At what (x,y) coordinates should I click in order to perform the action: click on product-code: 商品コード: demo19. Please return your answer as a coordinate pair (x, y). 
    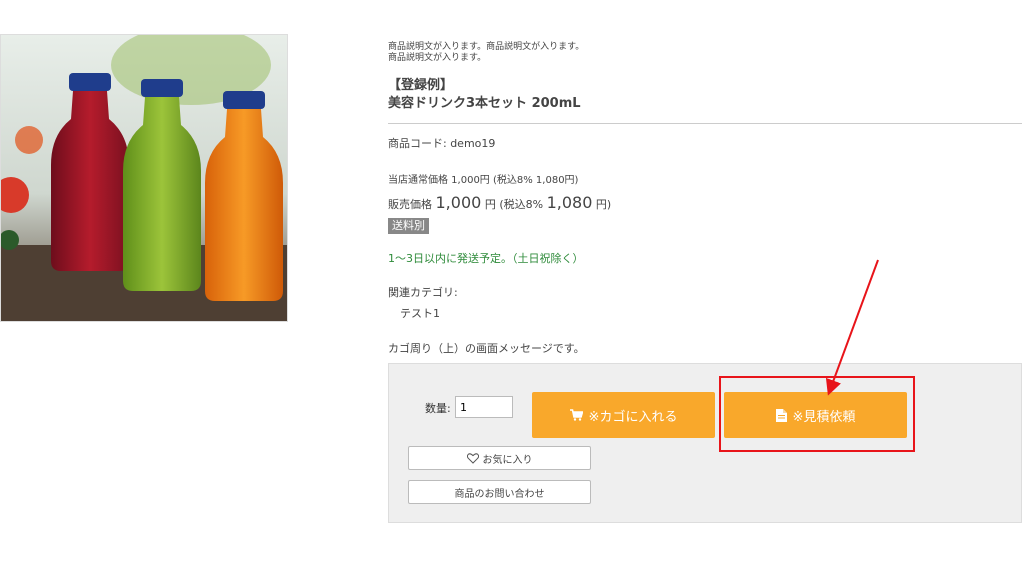
    Looking at the image, I should click on (442, 143).